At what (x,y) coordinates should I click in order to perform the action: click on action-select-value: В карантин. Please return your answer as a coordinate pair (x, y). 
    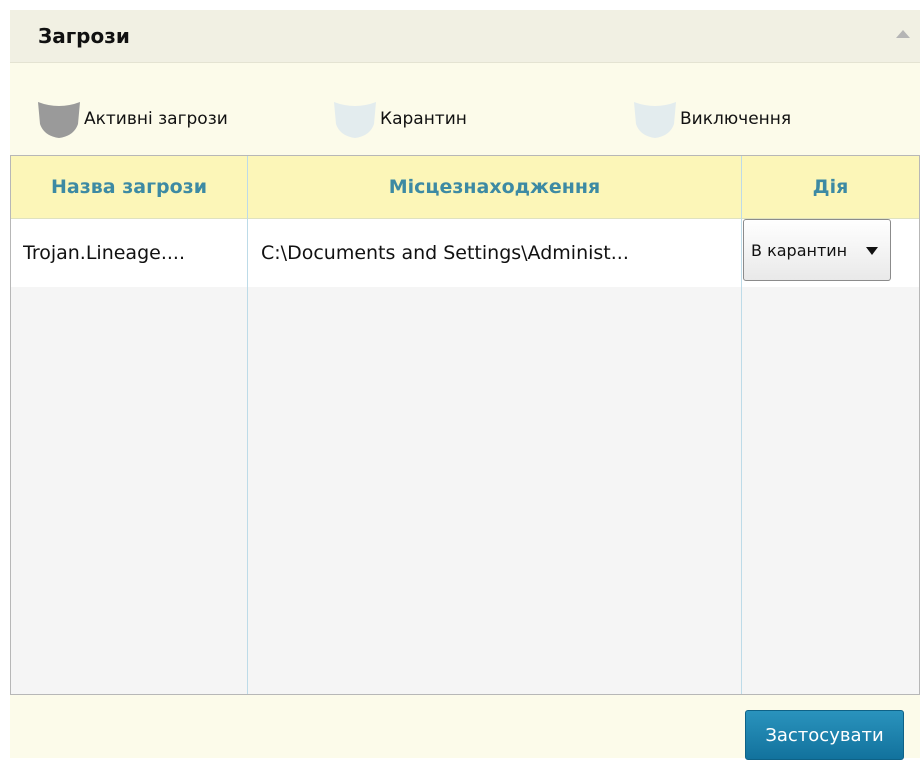
    Looking at the image, I should click on (799, 250).